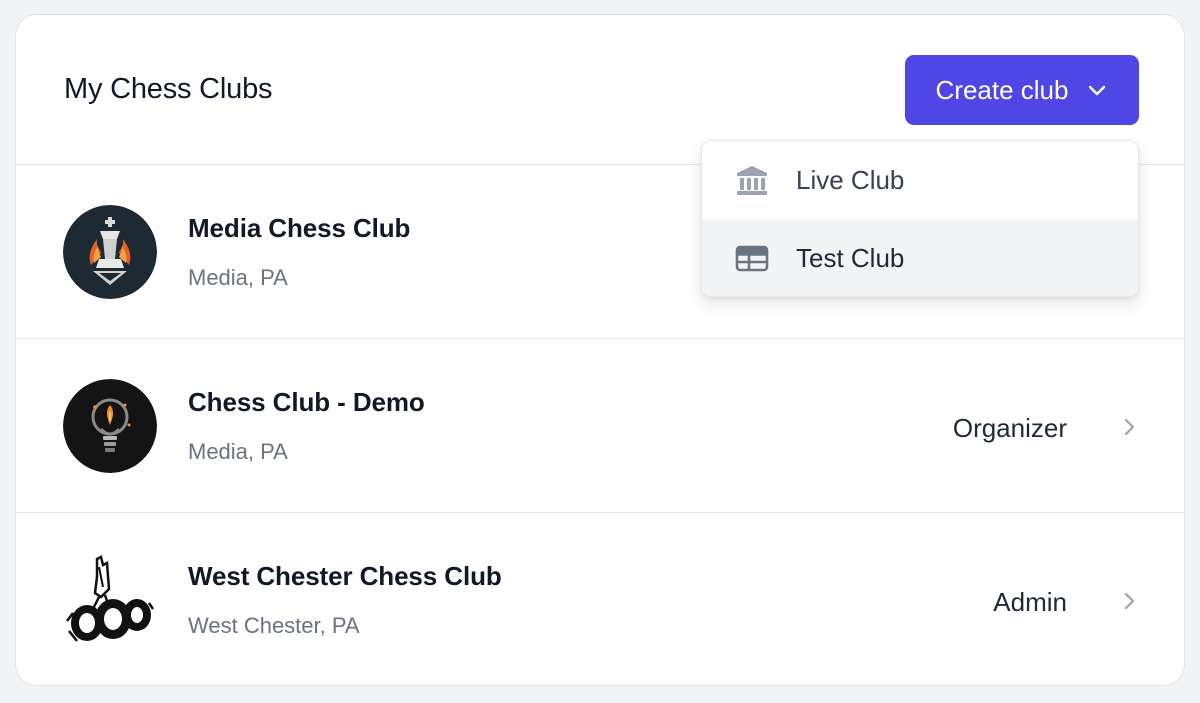 This screenshot has width=1200, height=703. What do you see at coordinates (274, 625) in the screenshot?
I see `club-location: West Chester, PA` at bounding box center [274, 625].